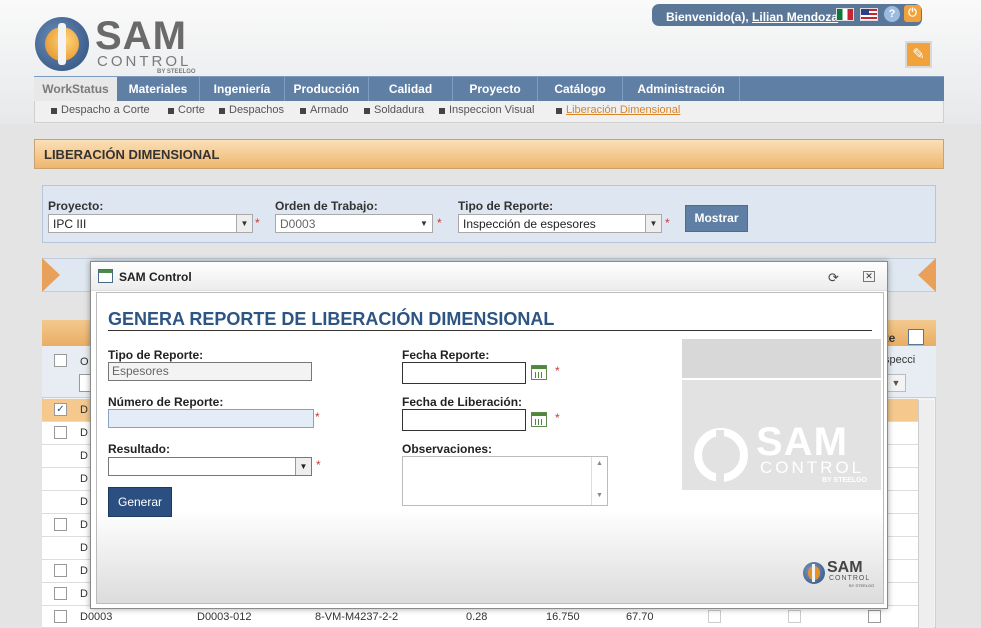 This screenshot has height=628, width=981. What do you see at coordinates (640, 617) in the screenshot?
I see `cell-value-3: 67.70` at bounding box center [640, 617].